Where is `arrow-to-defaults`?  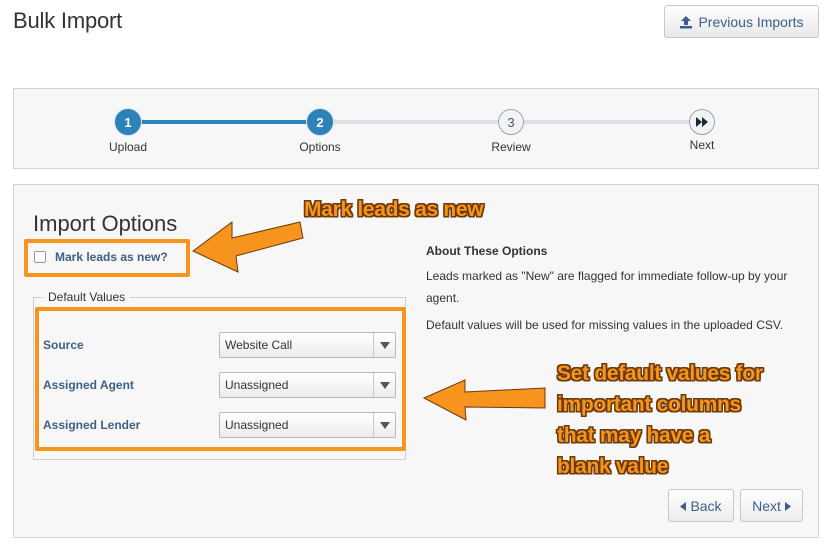 arrow-to-defaults is located at coordinates (484, 400).